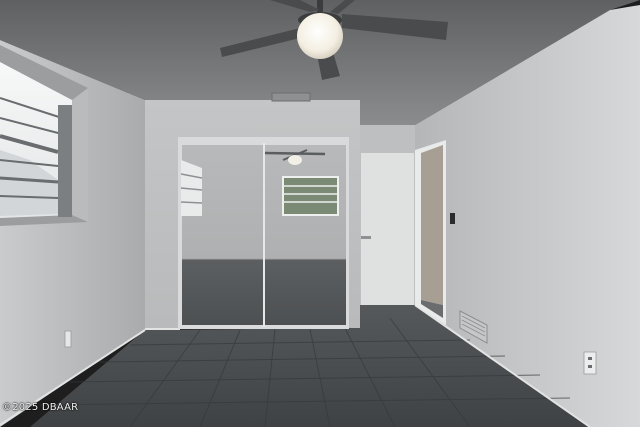 The image size is (640, 427). I want to click on light-switch, so click(452, 218).